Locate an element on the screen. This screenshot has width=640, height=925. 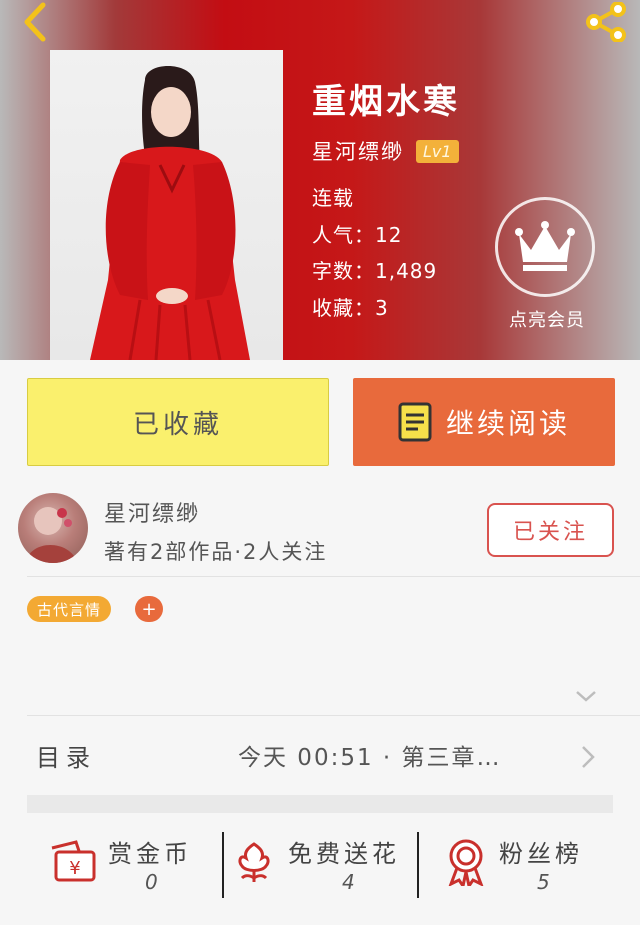
author-card-name: 星河缥缈 is located at coordinates (152, 514).